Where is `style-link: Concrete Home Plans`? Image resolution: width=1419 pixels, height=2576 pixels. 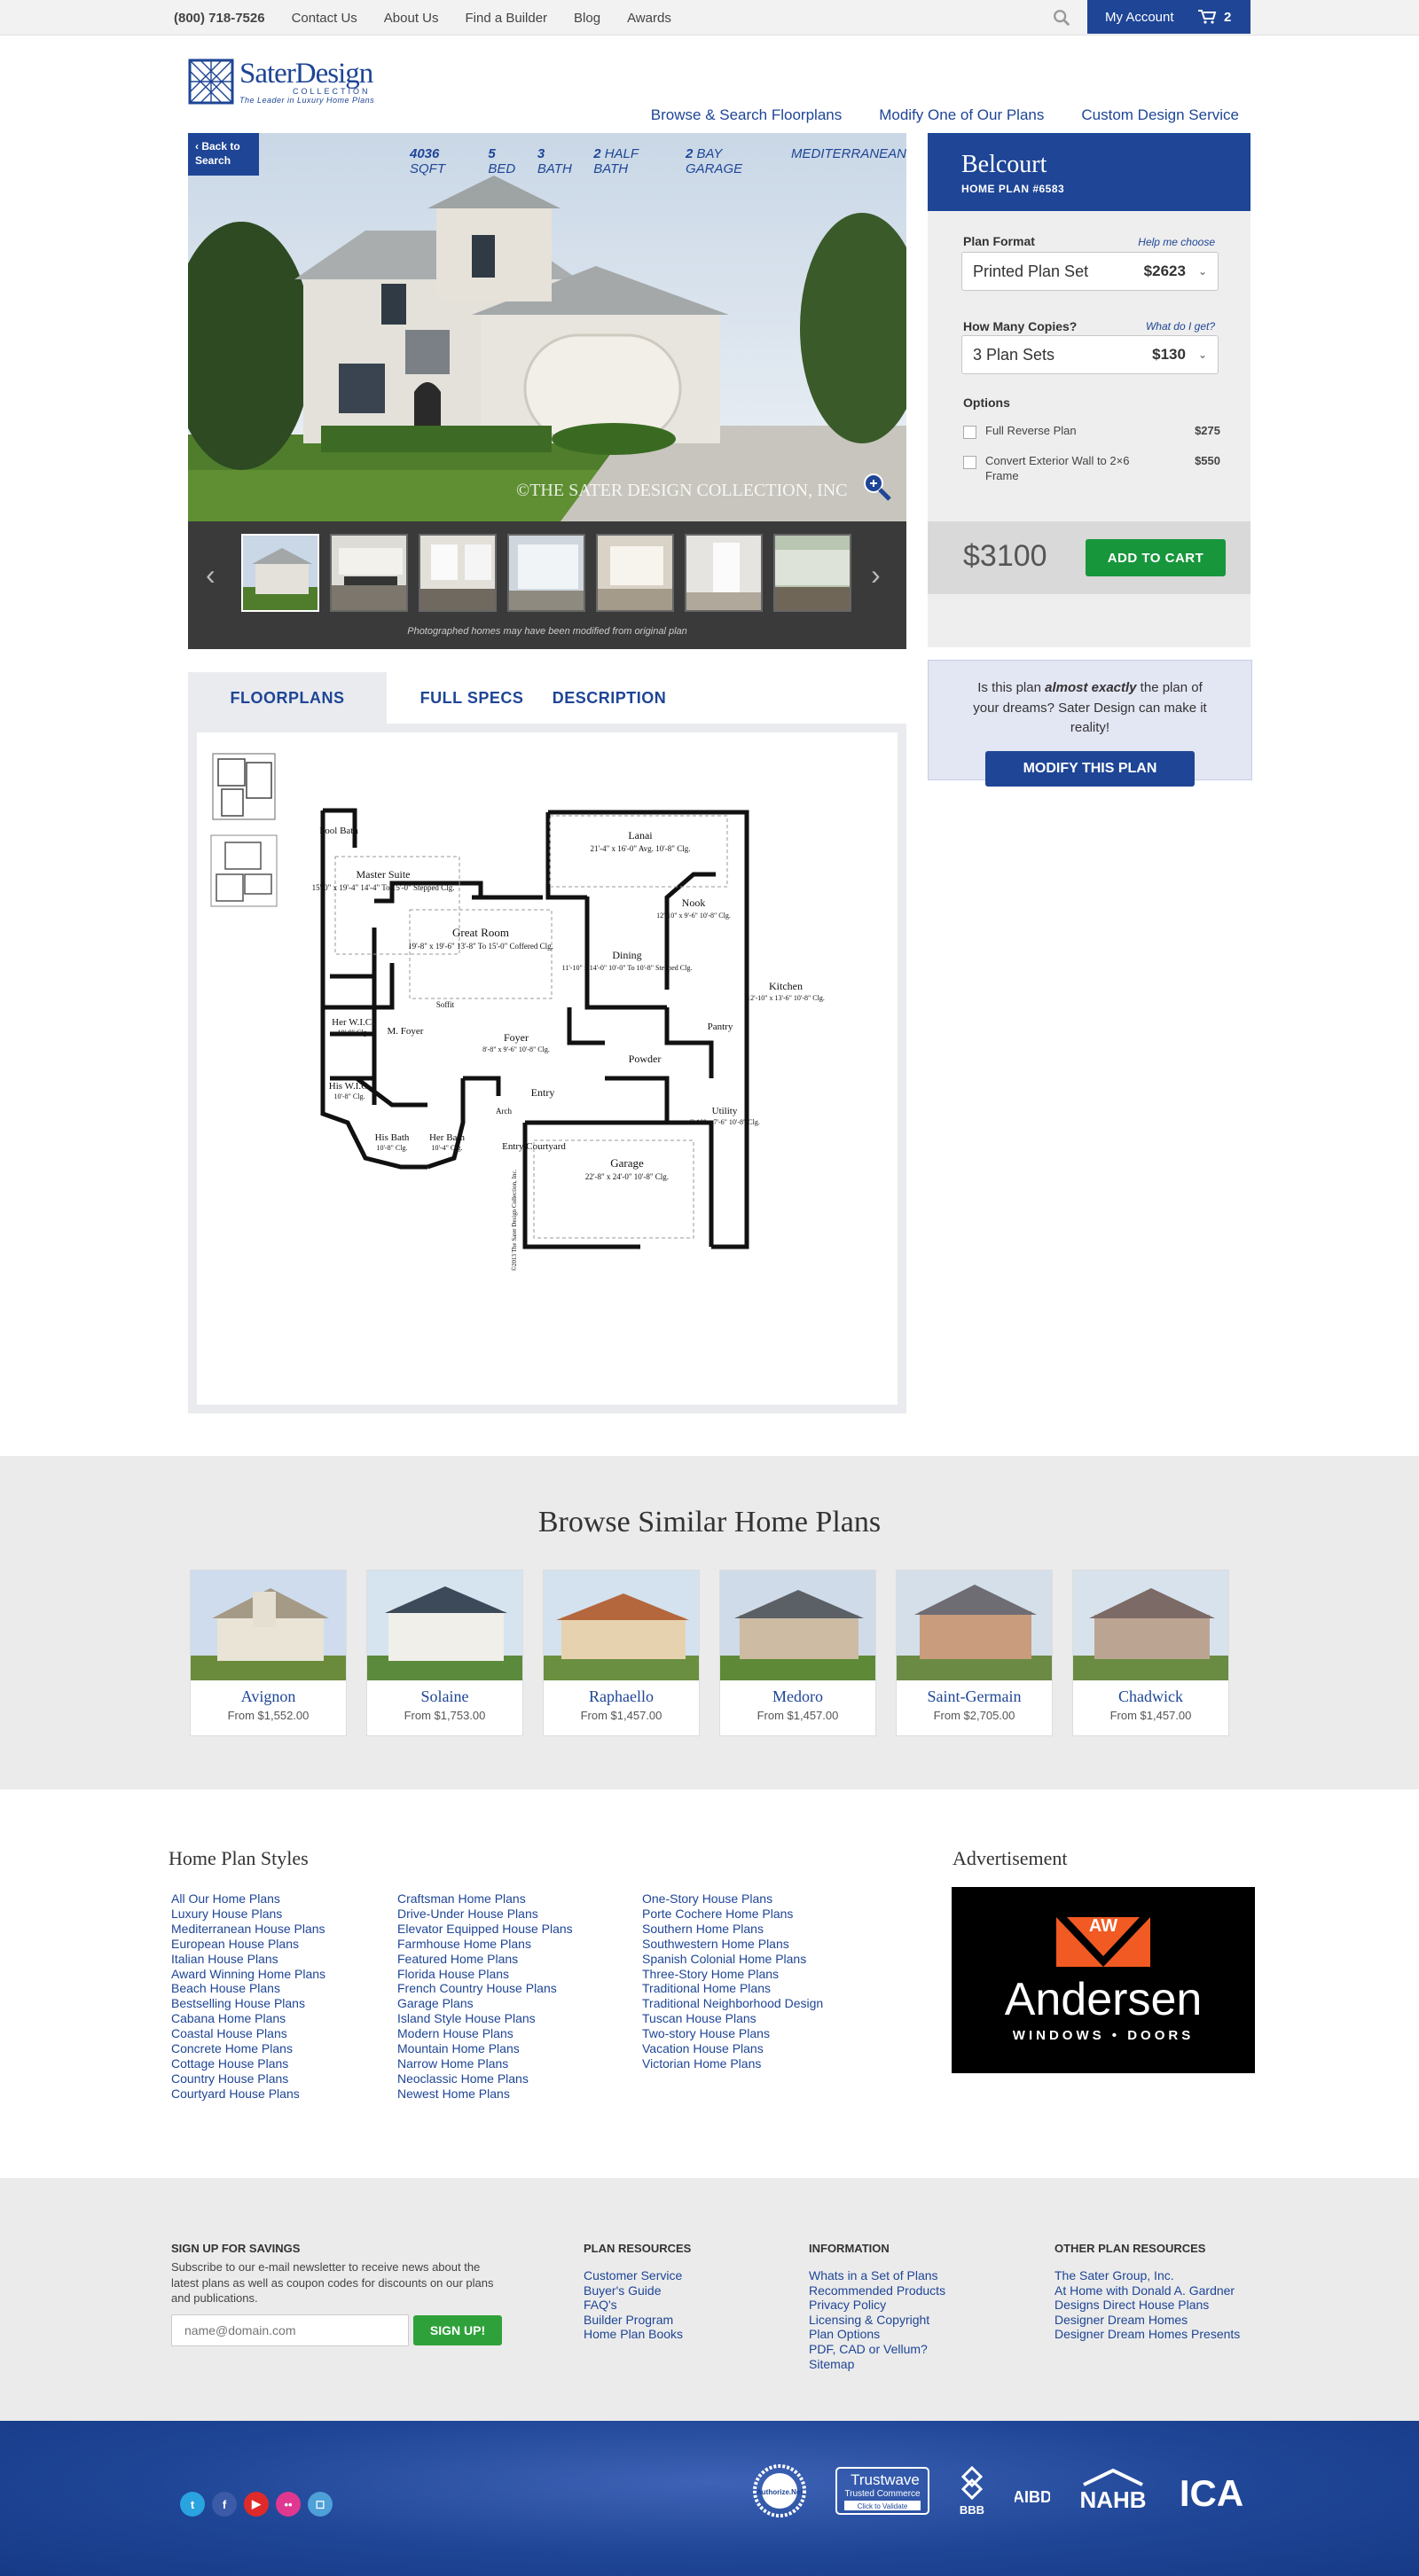
style-link: Concrete Home Plans is located at coordinates (248, 2048).